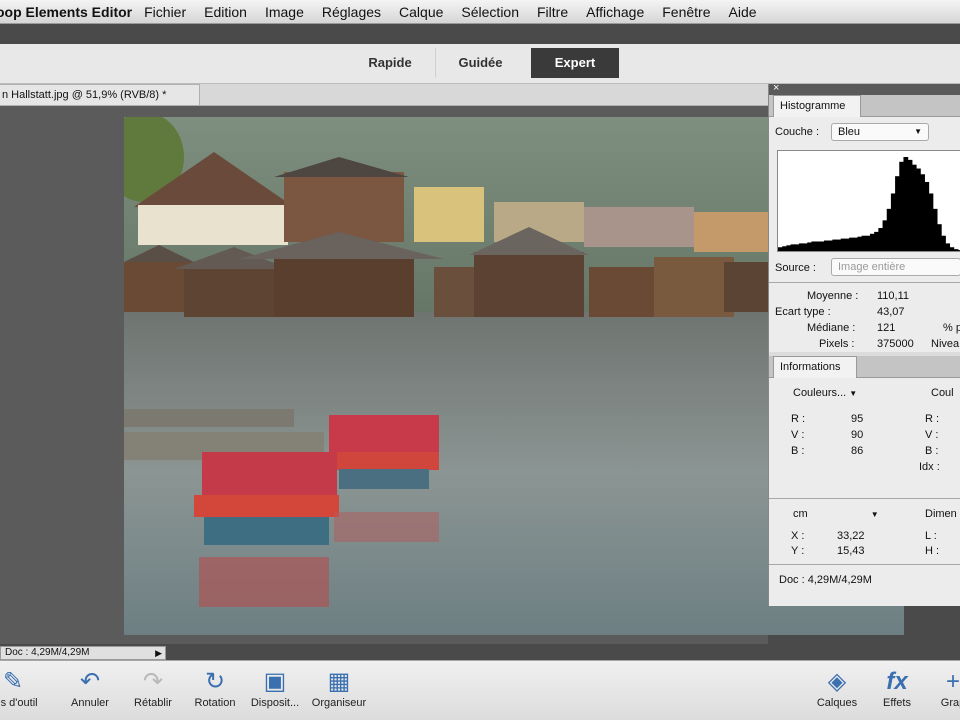 This screenshot has height=720, width=960. What do you see at coordinates (800, 514) in the screenshot?
I see `unit-label: cm` at bounding box center [800, 514].